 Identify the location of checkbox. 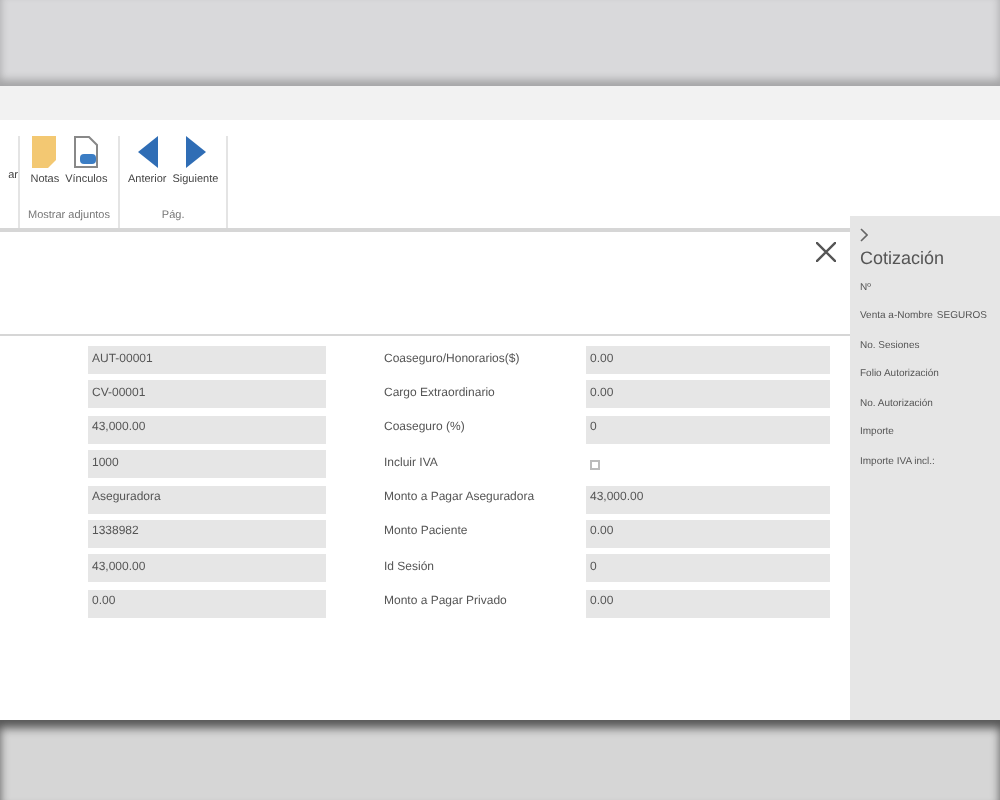
(595, 464).